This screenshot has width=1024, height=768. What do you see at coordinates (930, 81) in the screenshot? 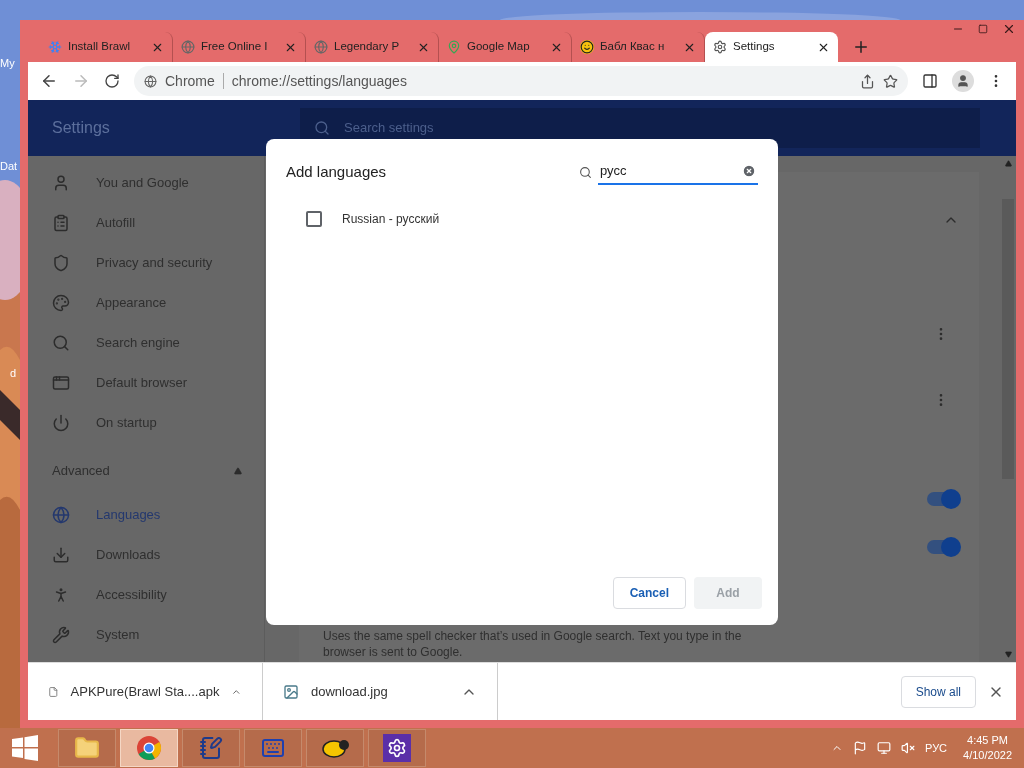
I see `side-panel-icon` at bounding box center [930, 81].